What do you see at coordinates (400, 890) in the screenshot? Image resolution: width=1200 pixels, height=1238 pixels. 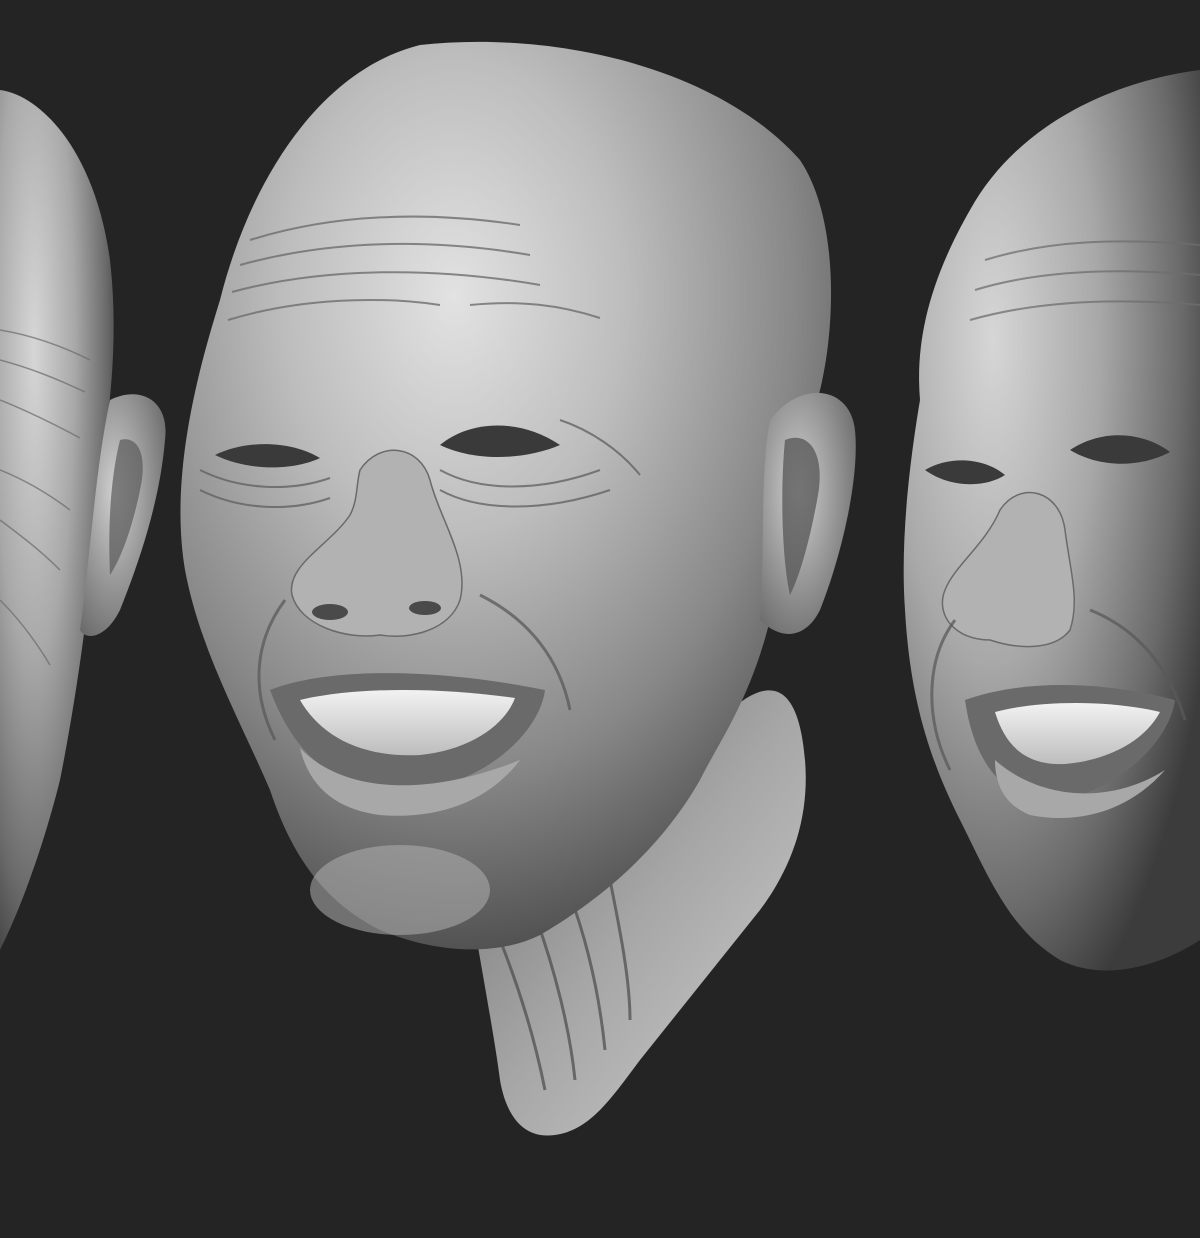 I see `center-chin` at bounding box center [400, 890].